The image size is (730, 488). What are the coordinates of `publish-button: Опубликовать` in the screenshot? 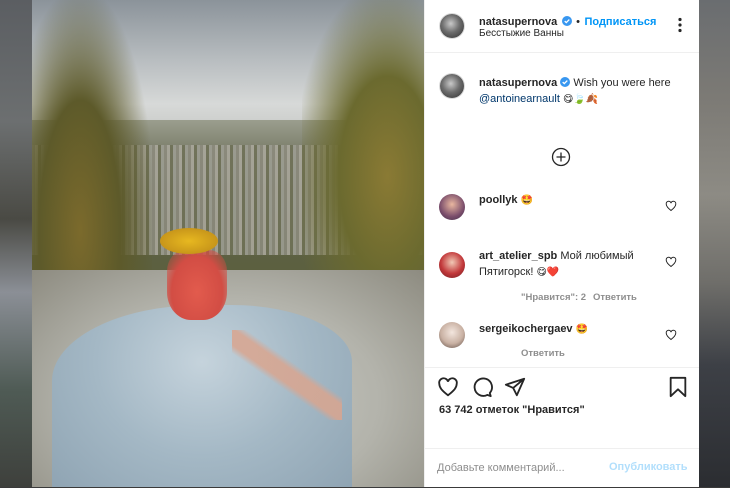 It's located at (648, 467).